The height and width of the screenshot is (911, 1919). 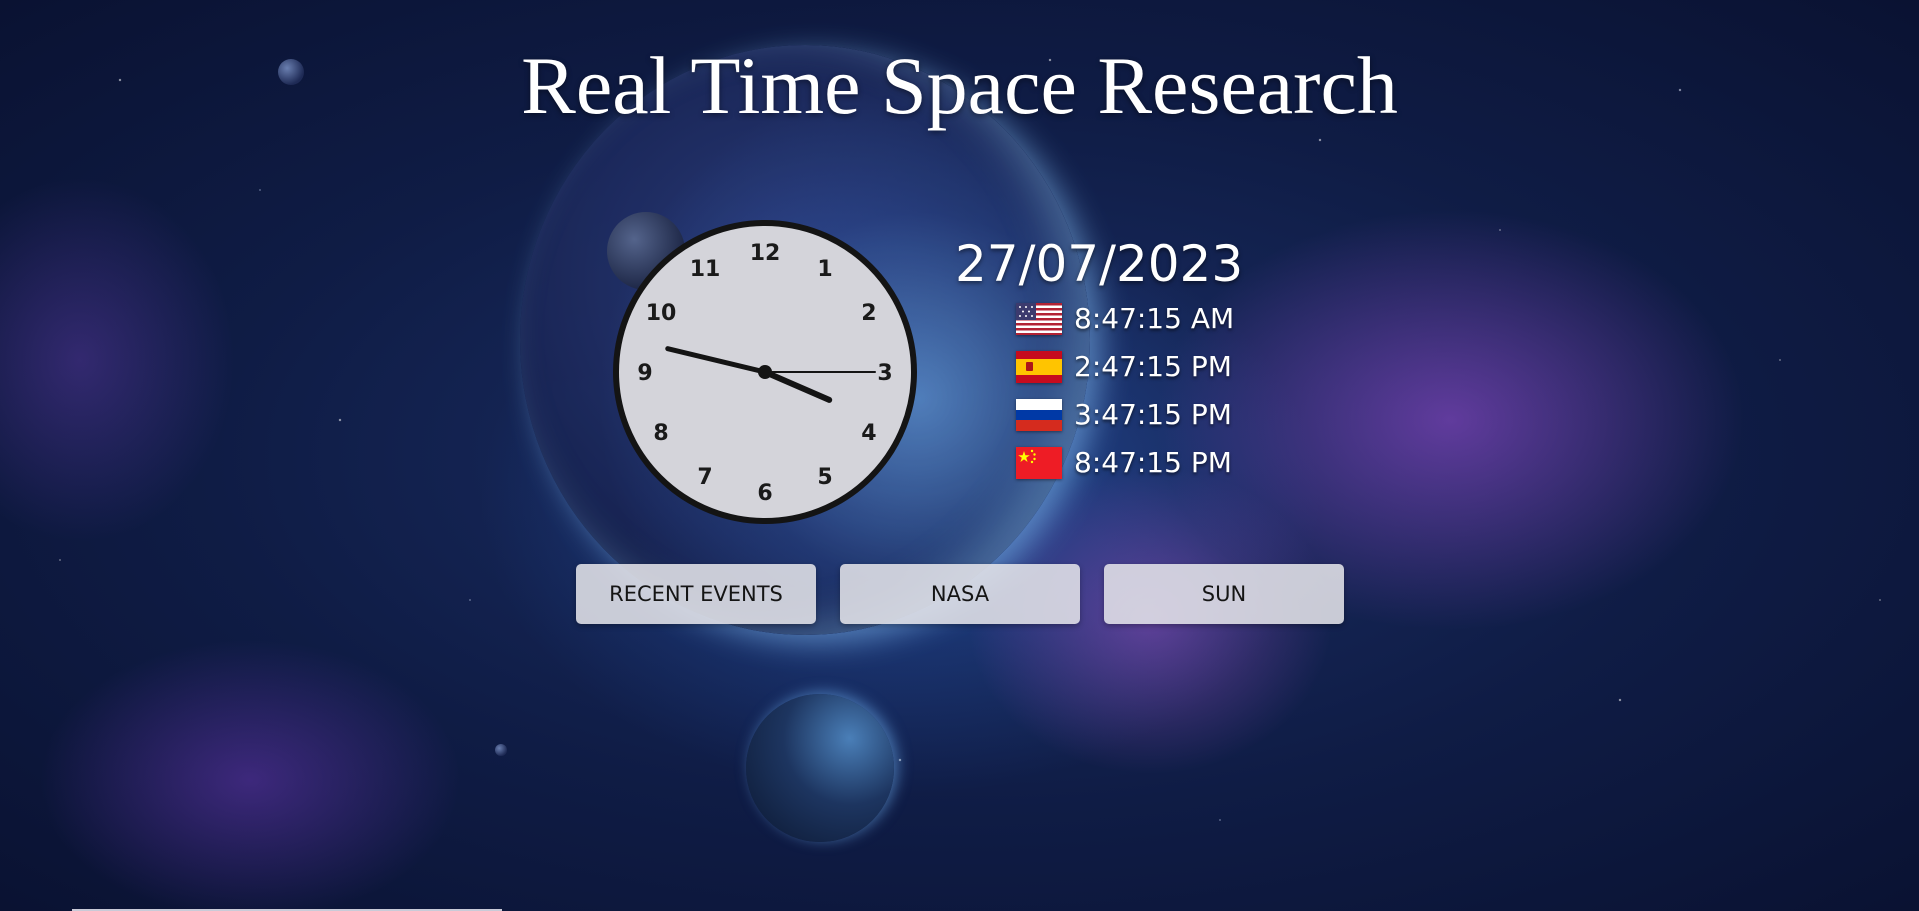 What do you see at coordinates (820, 768) in the screenshot?
I see `small-planet-background-image` at bounding box center [820, 768].